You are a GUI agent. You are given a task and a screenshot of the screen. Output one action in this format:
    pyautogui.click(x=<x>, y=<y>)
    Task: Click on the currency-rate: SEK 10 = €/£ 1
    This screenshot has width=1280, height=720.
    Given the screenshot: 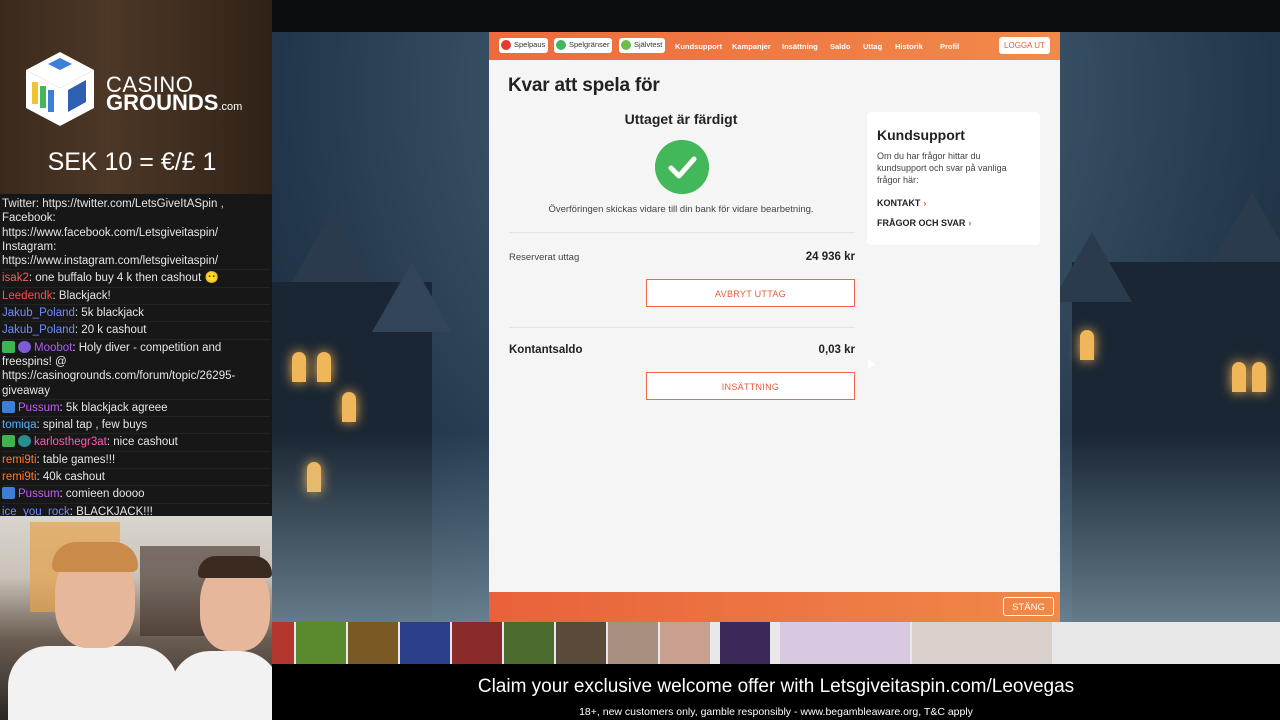 What is the action you would take?
    pyautogui.click(x=132, y=162)
    